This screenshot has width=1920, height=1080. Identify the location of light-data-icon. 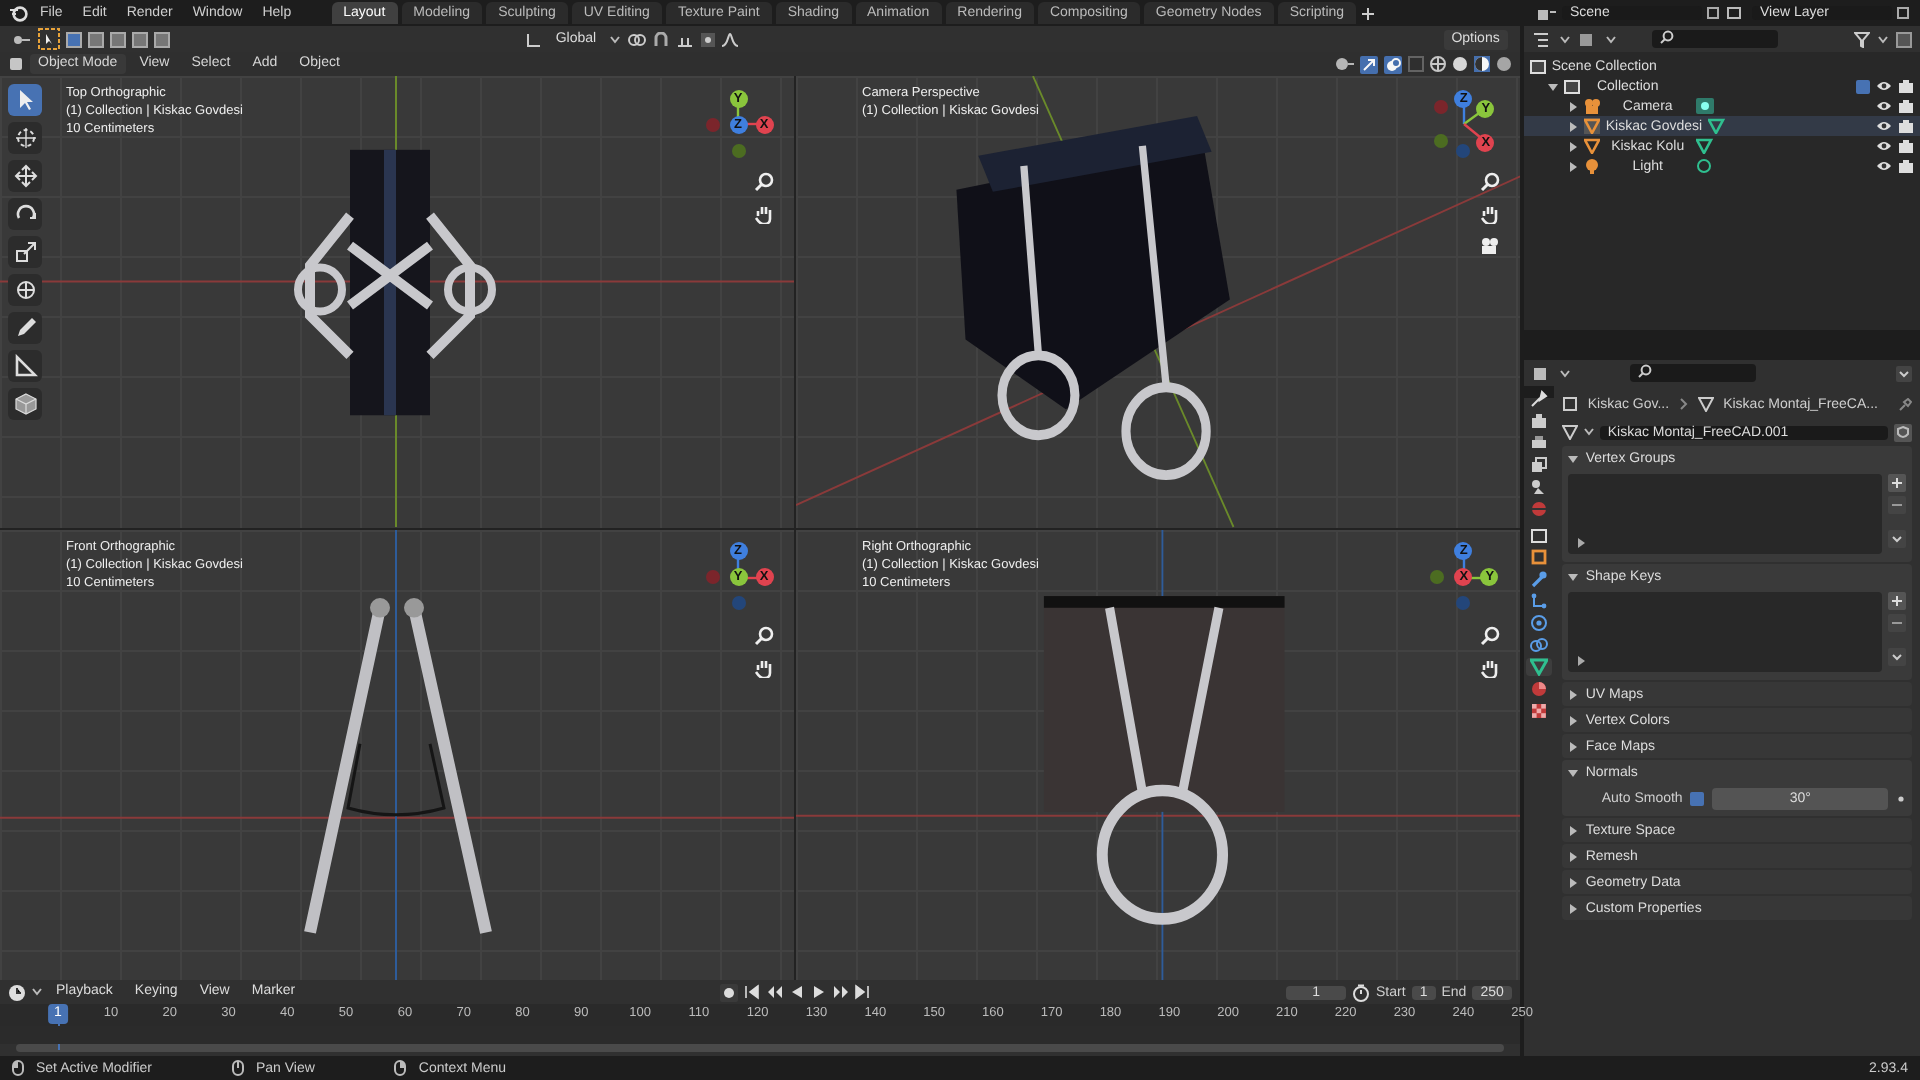
(1704, 166).